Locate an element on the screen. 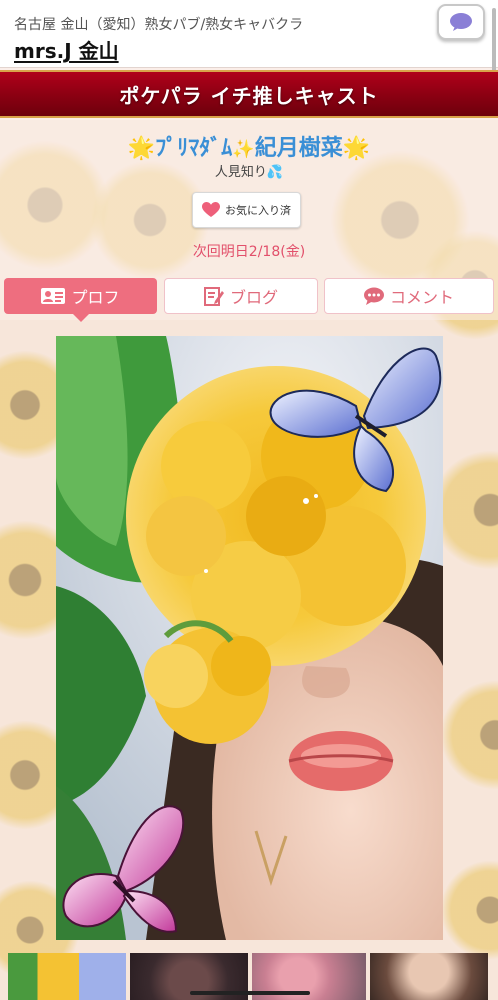  tab-profile-label: プロフ is located at coordinates (95, 297).